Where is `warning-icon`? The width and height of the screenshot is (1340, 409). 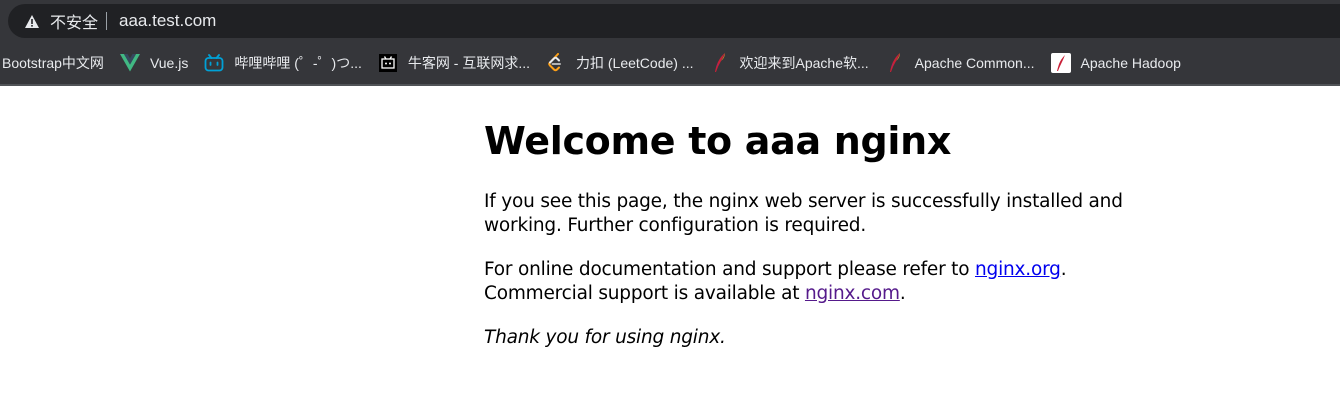 warning-icon is located at coordinates (32, 21).